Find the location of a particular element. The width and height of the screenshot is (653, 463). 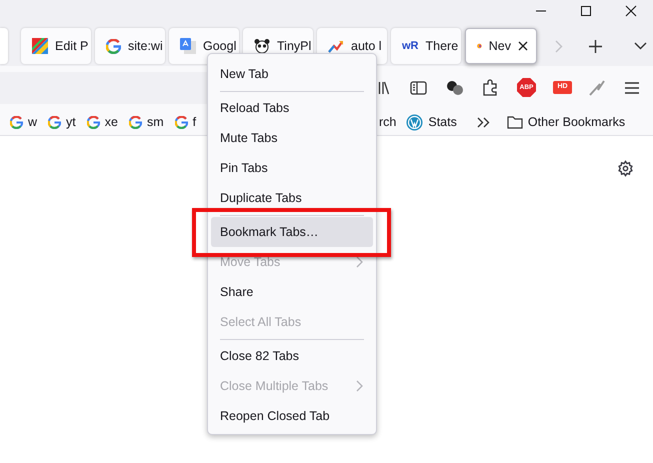

tab: site:wi is located at coordinates (130, 46).